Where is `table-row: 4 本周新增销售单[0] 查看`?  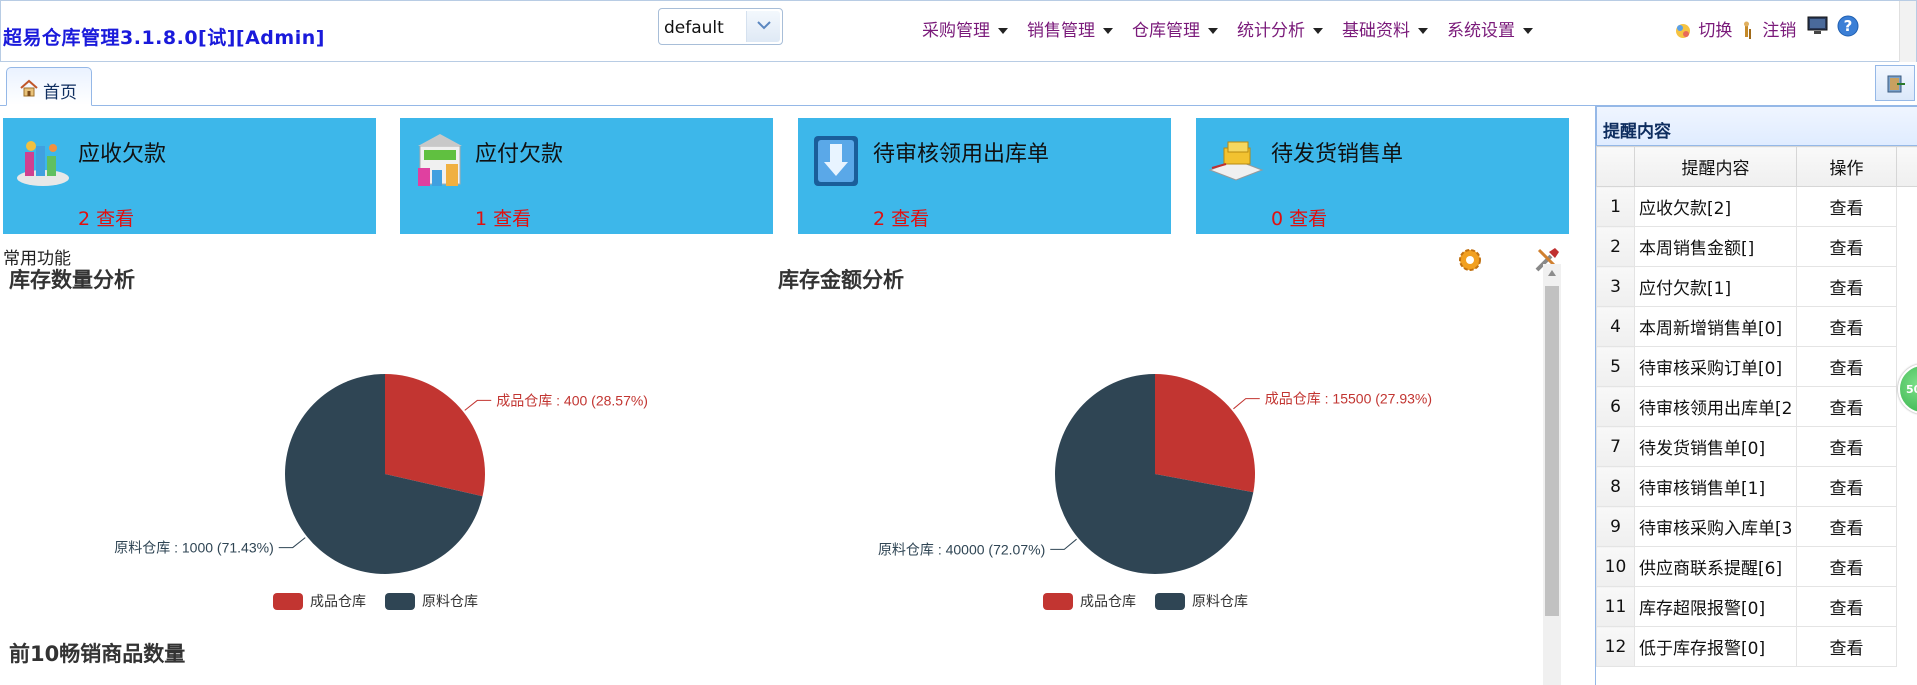
table-row: 4 本周新增销售单[0] 查看 is located at coordinates (1756, 326).